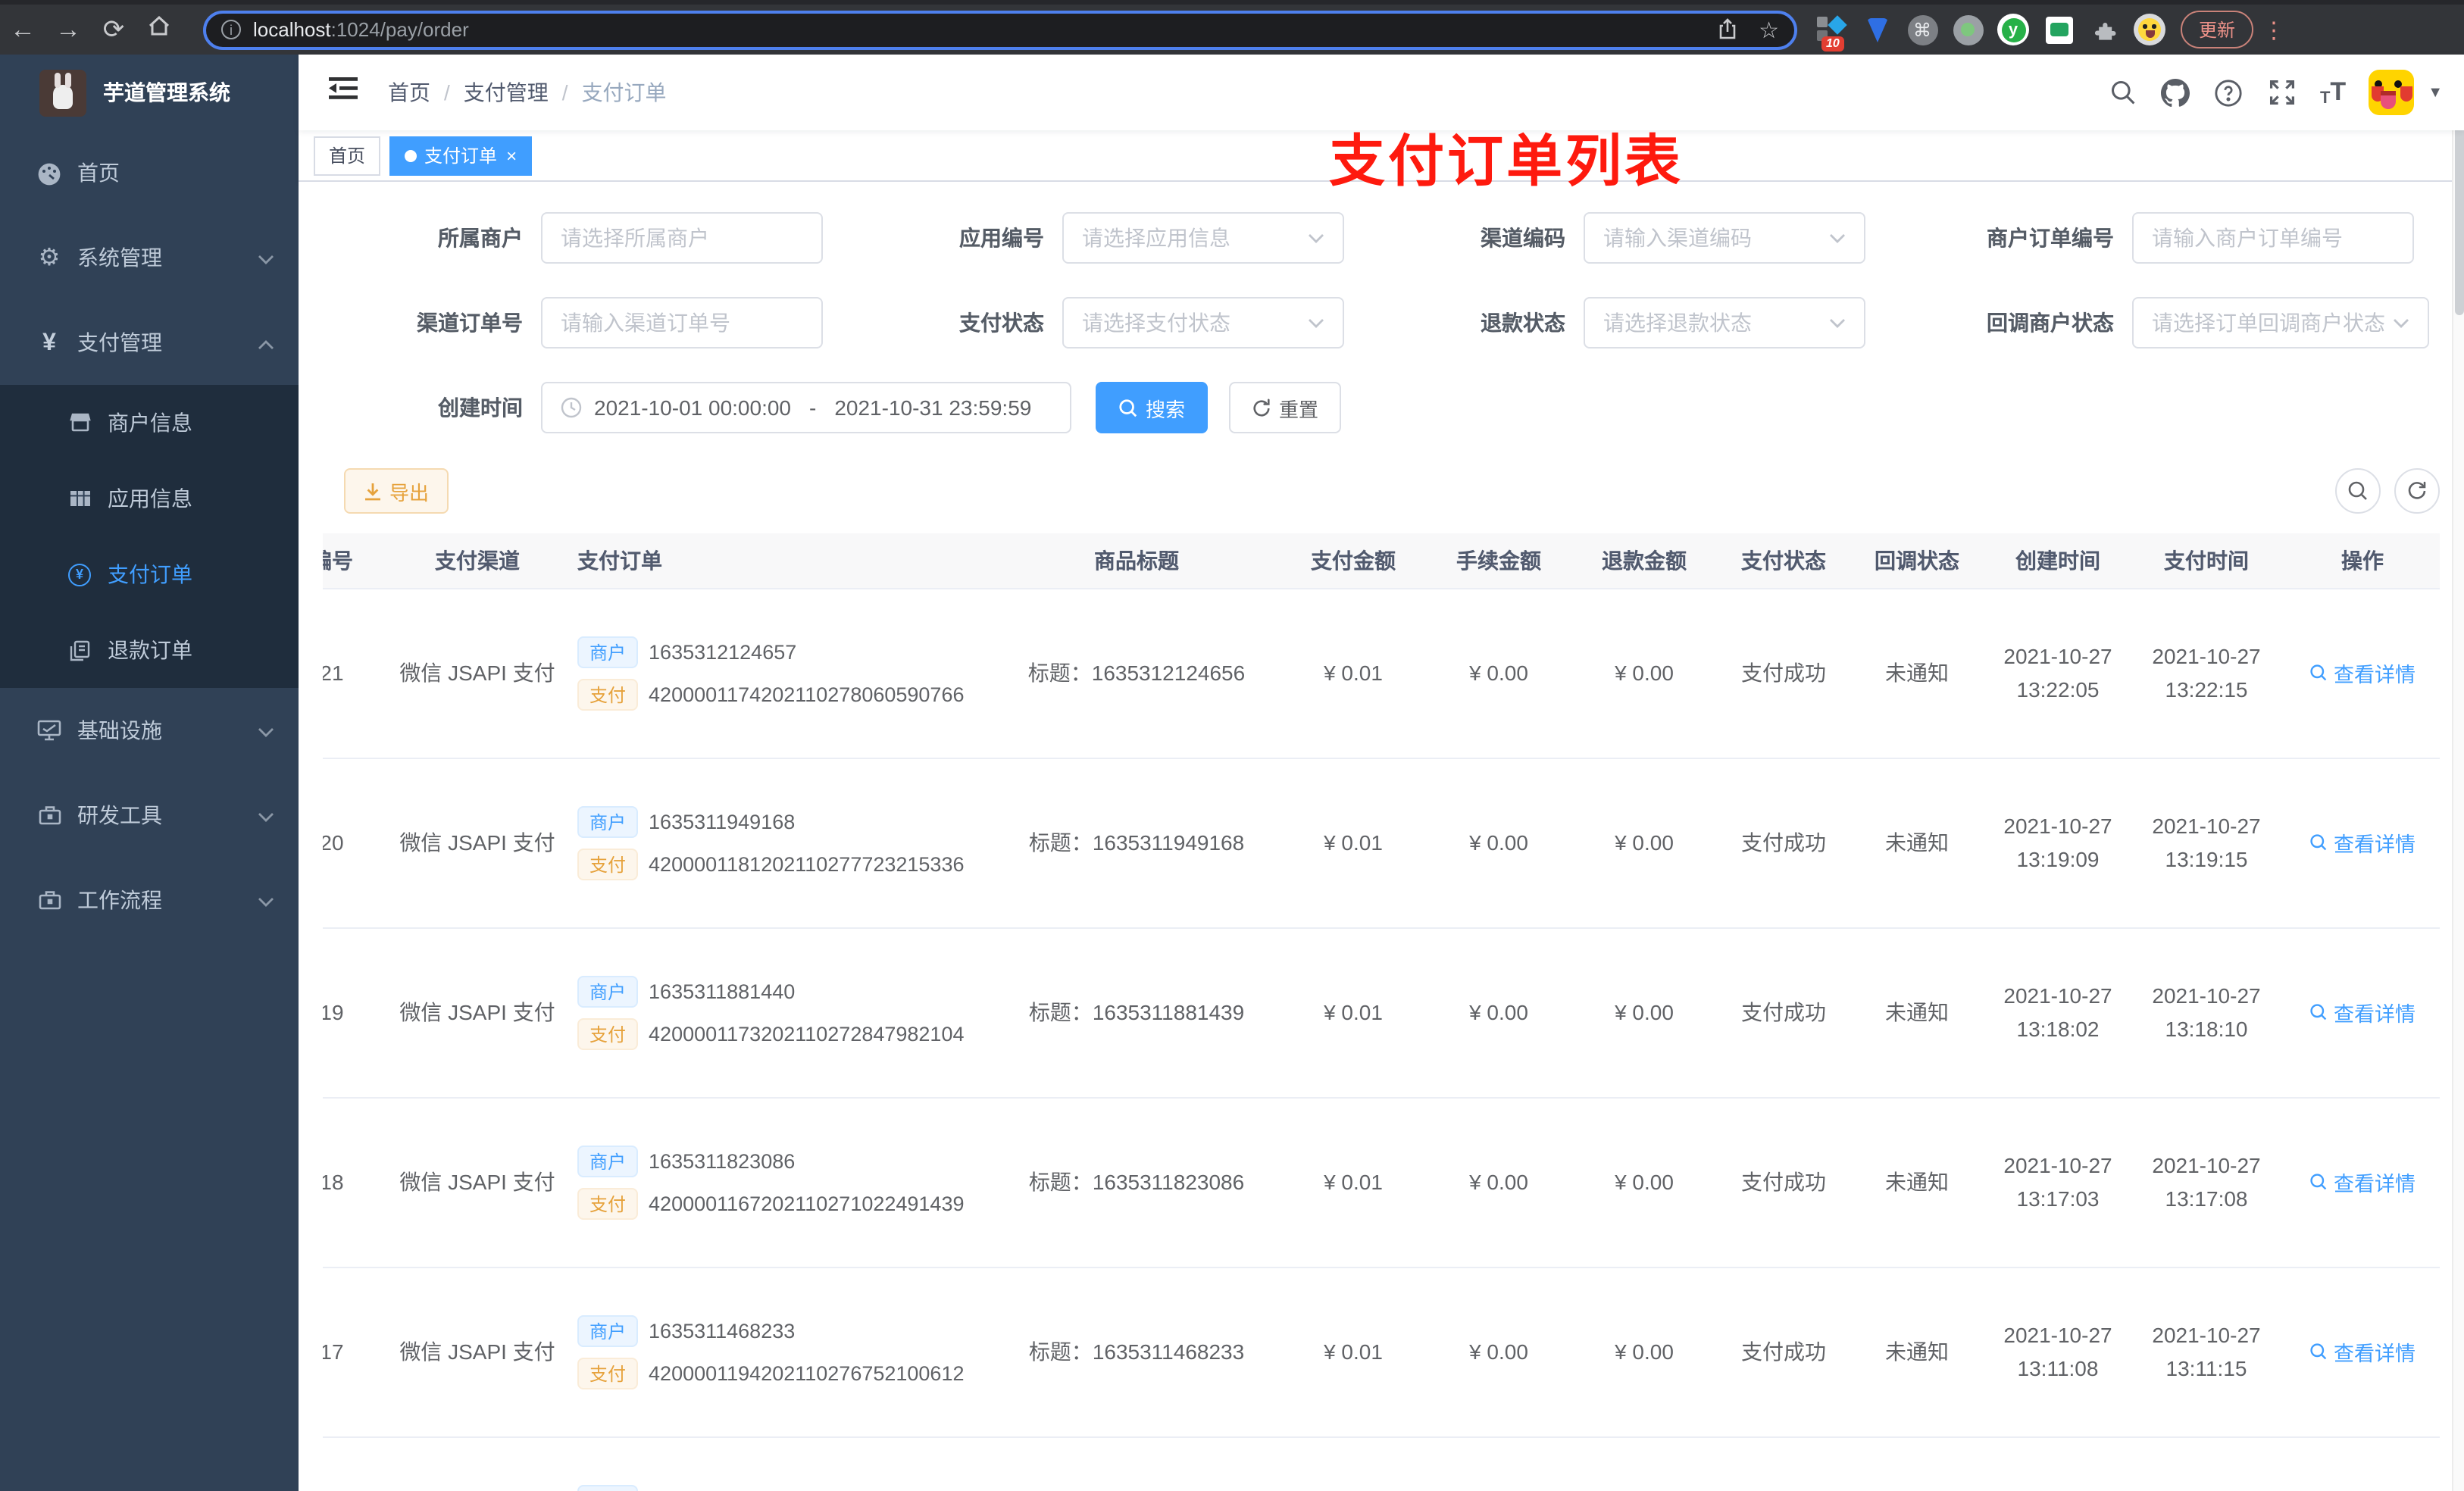  Describe the element at coordinates (2375, 1354) in the screenshot. I see `view-detail-label: 查看详情` at that location.